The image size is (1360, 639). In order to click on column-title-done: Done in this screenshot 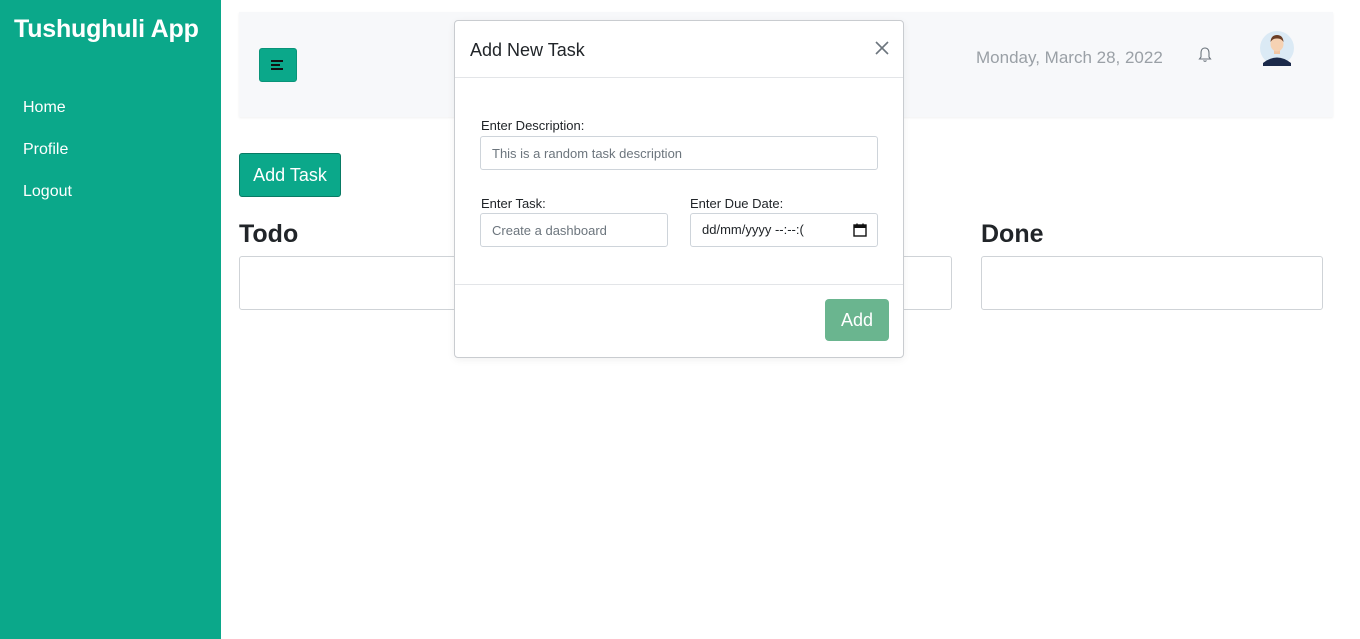, I will do `click(1012, 234)`.